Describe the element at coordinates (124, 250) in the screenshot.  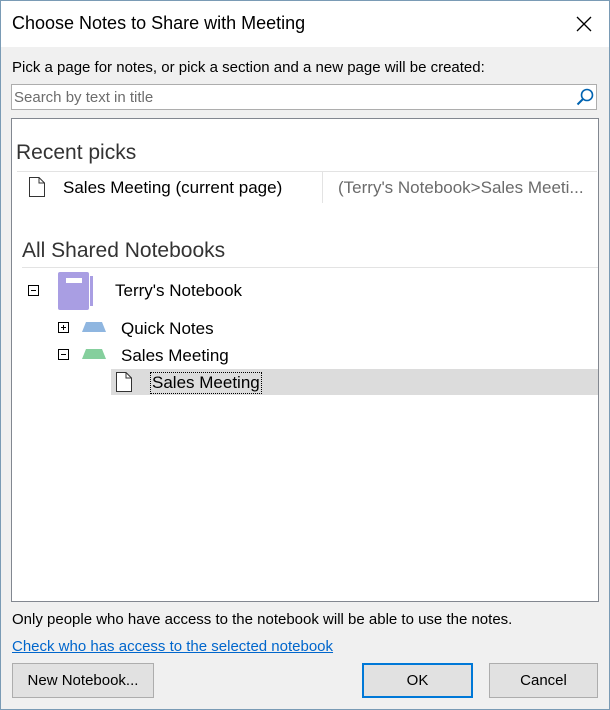
I see `shared-notebooks-heading: All Shared Notebooks` at that location.